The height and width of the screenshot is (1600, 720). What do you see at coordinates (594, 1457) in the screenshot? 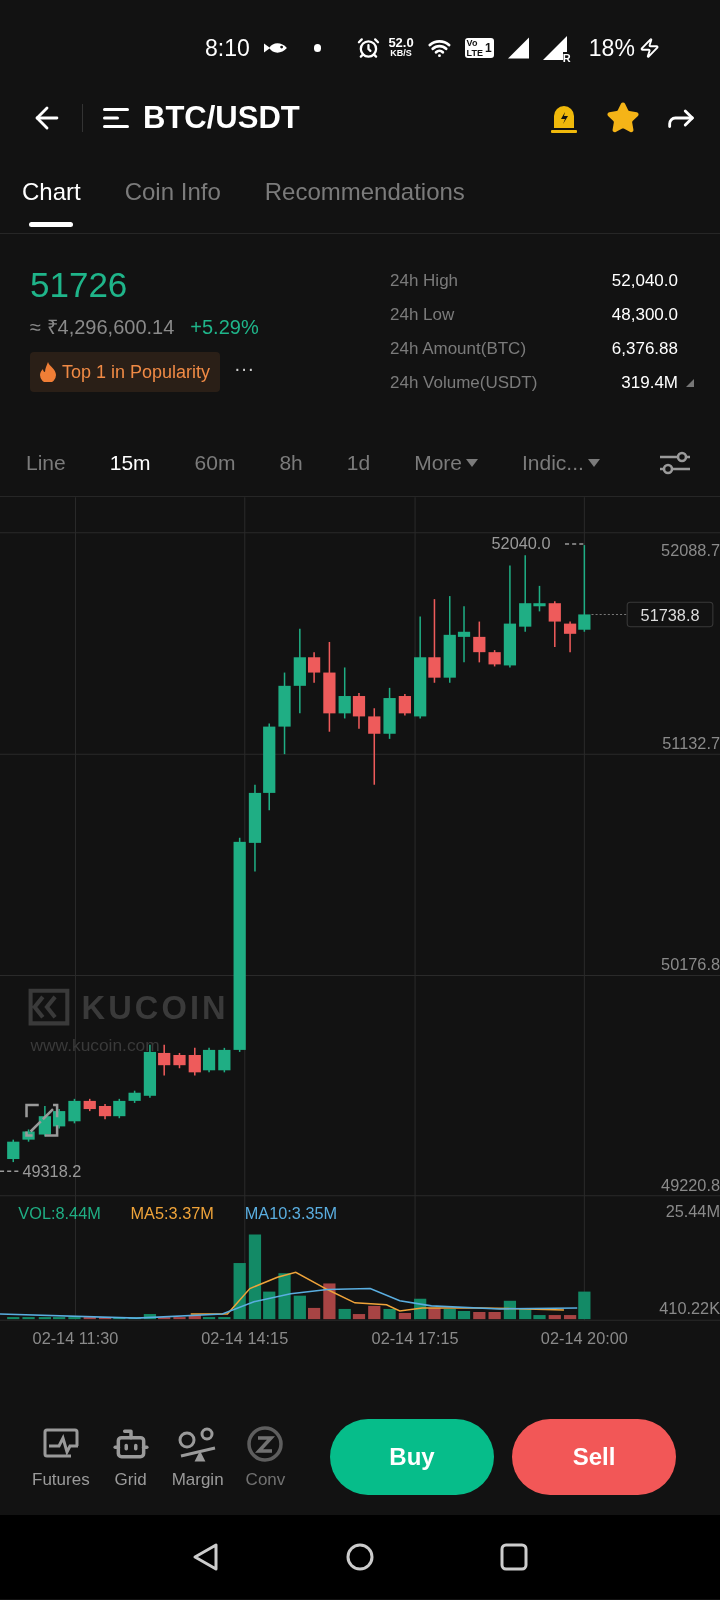
I see `sell-button: Sell` at bounding box center [594, 1457].